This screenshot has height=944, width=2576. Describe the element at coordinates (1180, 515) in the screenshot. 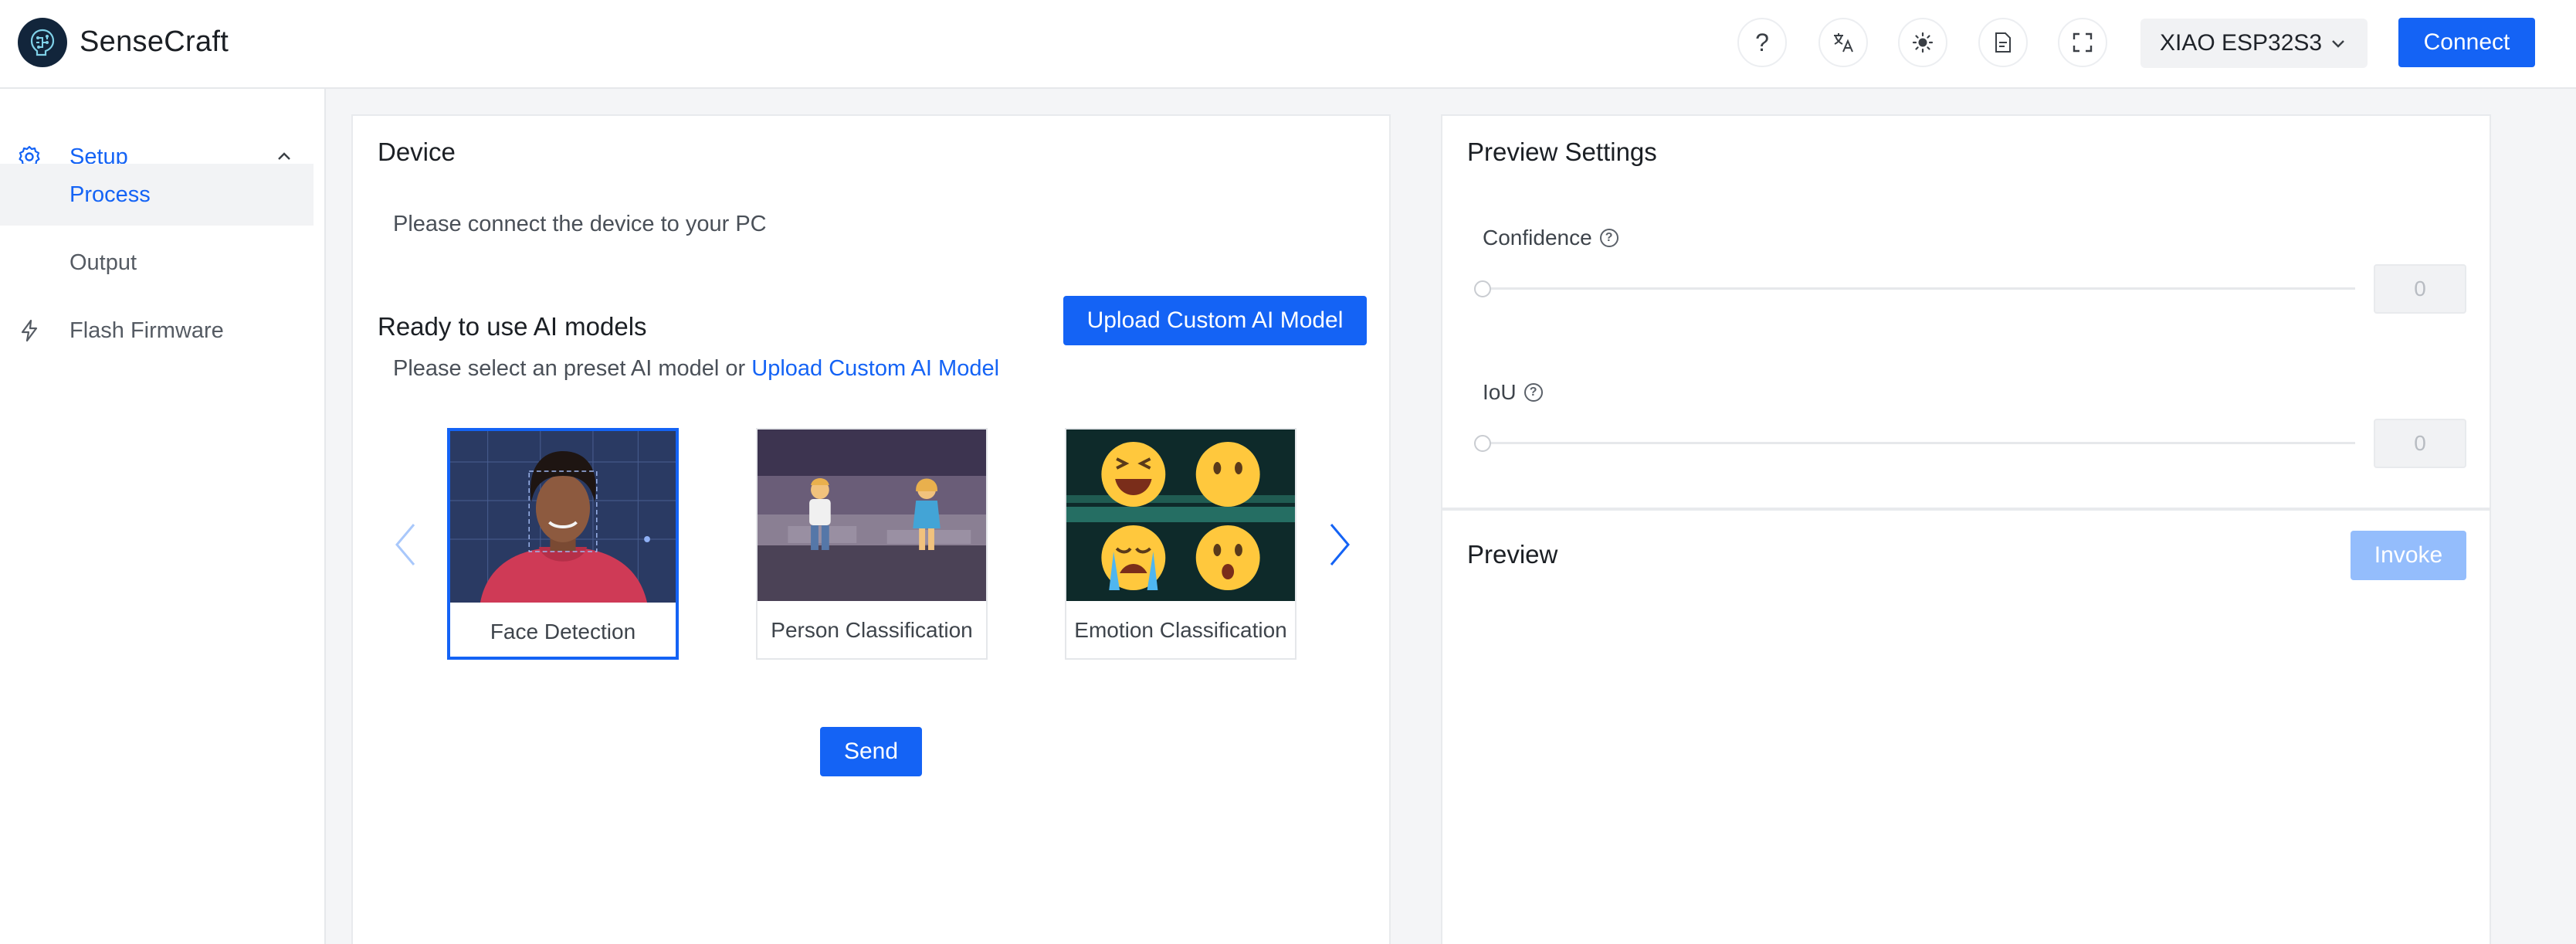

I see `emotion-classification-thumbnail` at that location.